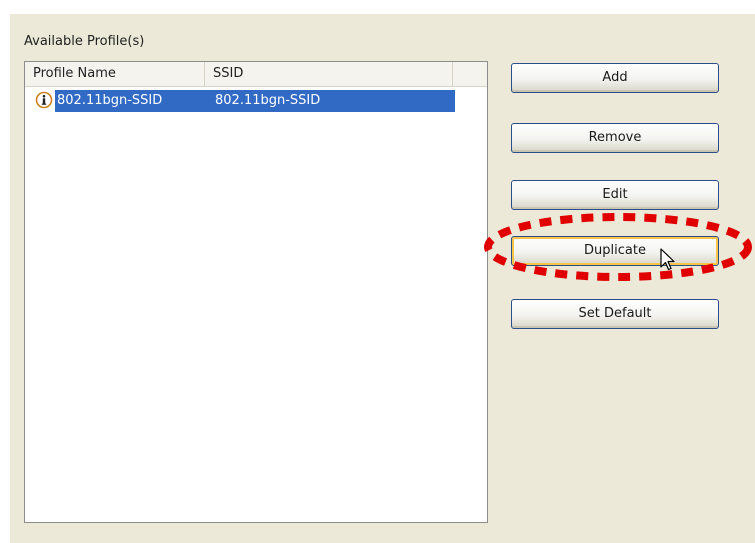  I want to click on column-ssid: SSID, so click(329, 74).